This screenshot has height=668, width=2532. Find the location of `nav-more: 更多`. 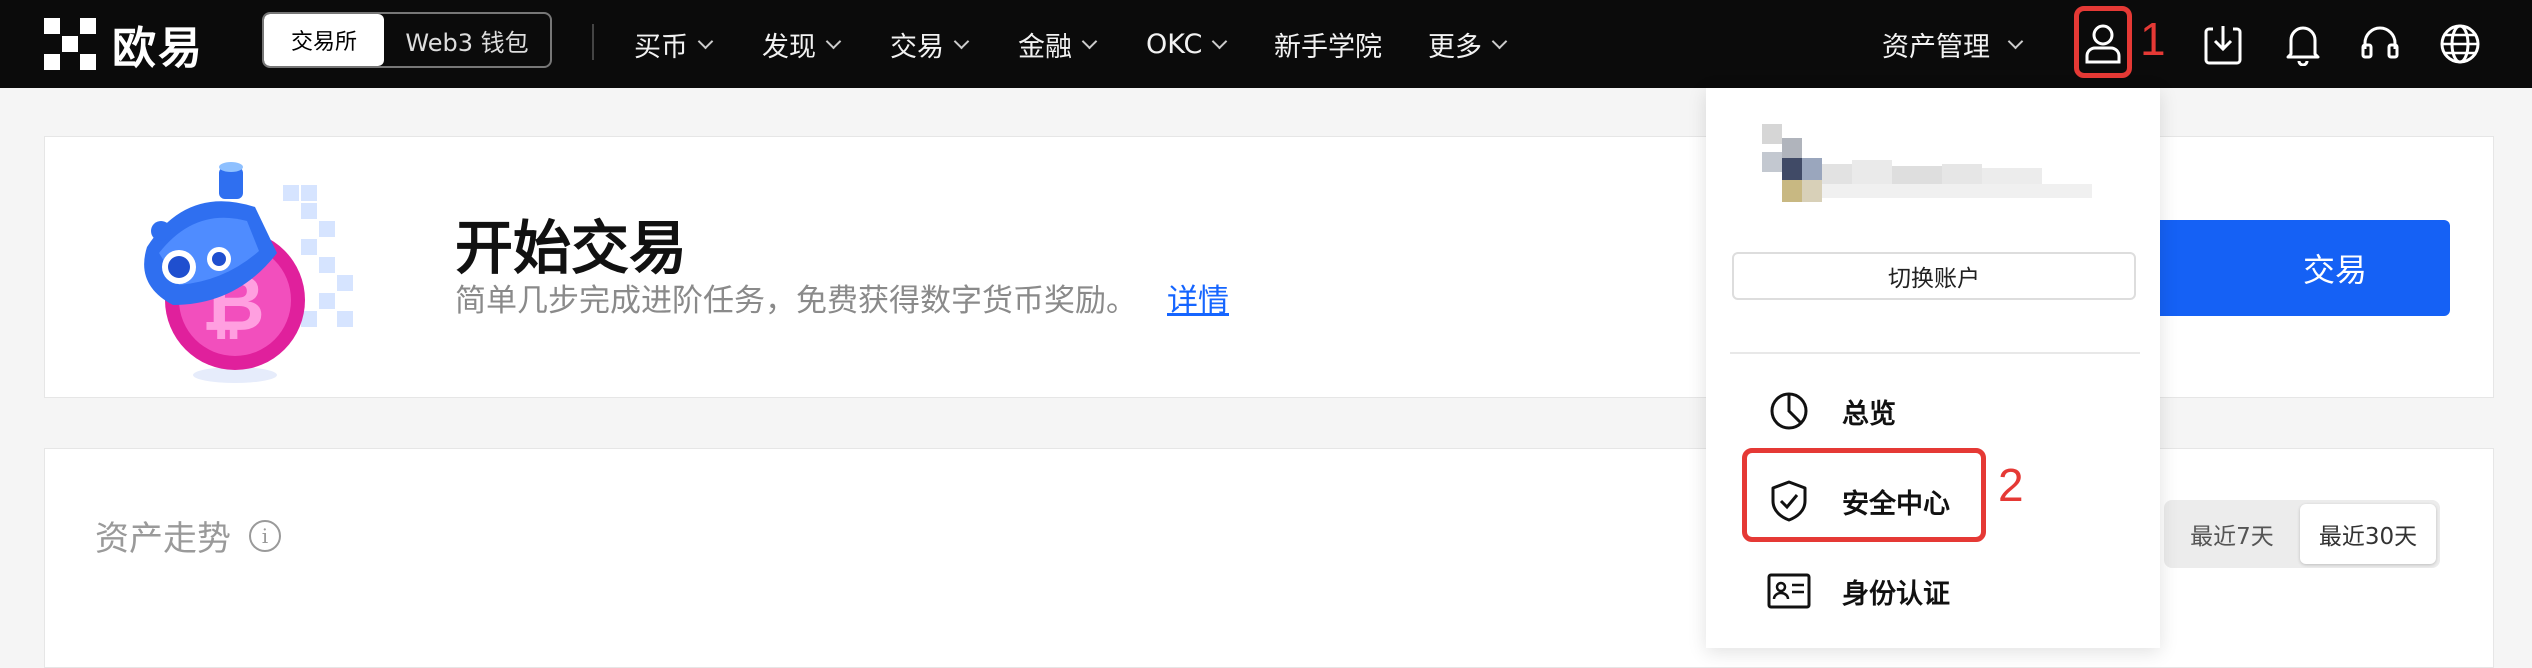

nav-more: 更多 is located at coordinates (1468, 44).